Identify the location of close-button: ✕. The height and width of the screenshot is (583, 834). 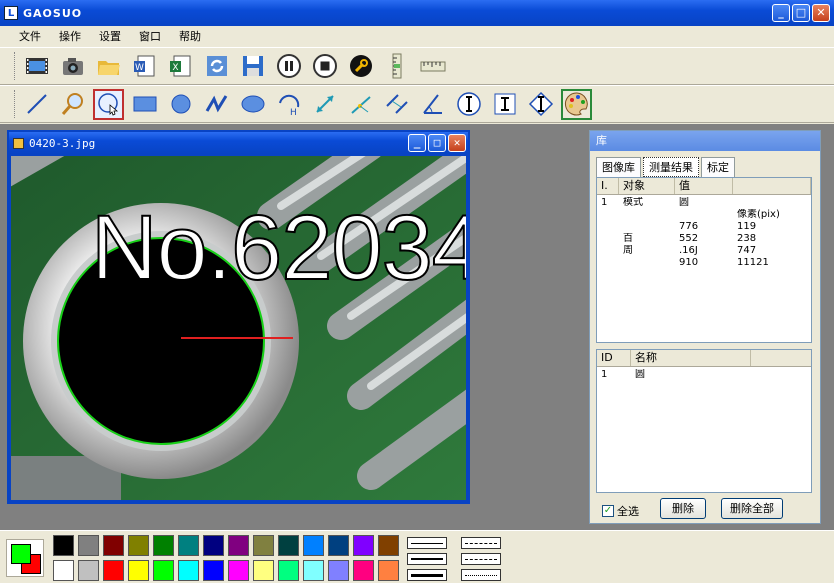
(821, 13).